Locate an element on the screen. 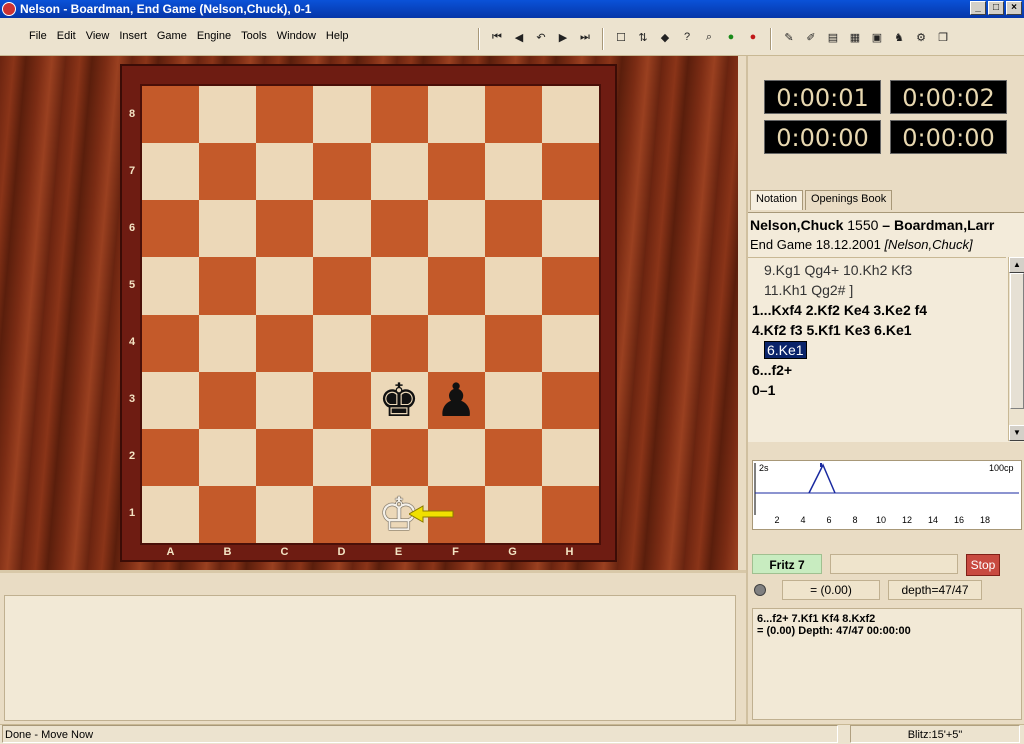  piece-f3: ♟ is located at coordinates (456, 400).